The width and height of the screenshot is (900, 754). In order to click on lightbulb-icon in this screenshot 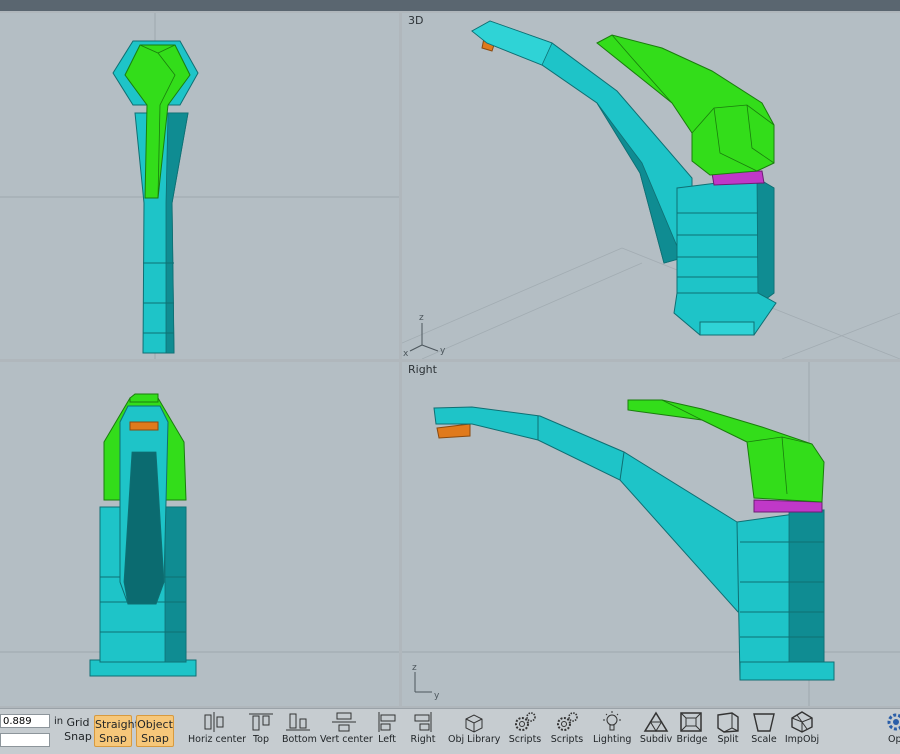, I will do `click(612, 721)`.